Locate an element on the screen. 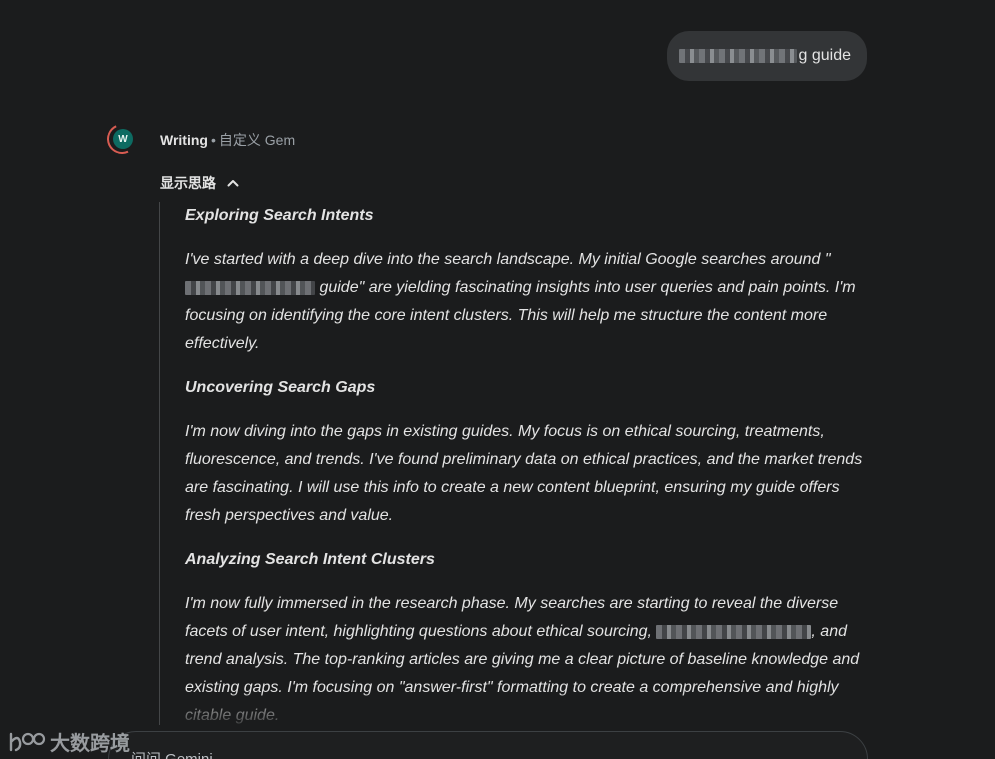 This screenshot has width=995, height=759. thought-title: Analyzing Search Intent Clusters is located at coordinates (310, 559).